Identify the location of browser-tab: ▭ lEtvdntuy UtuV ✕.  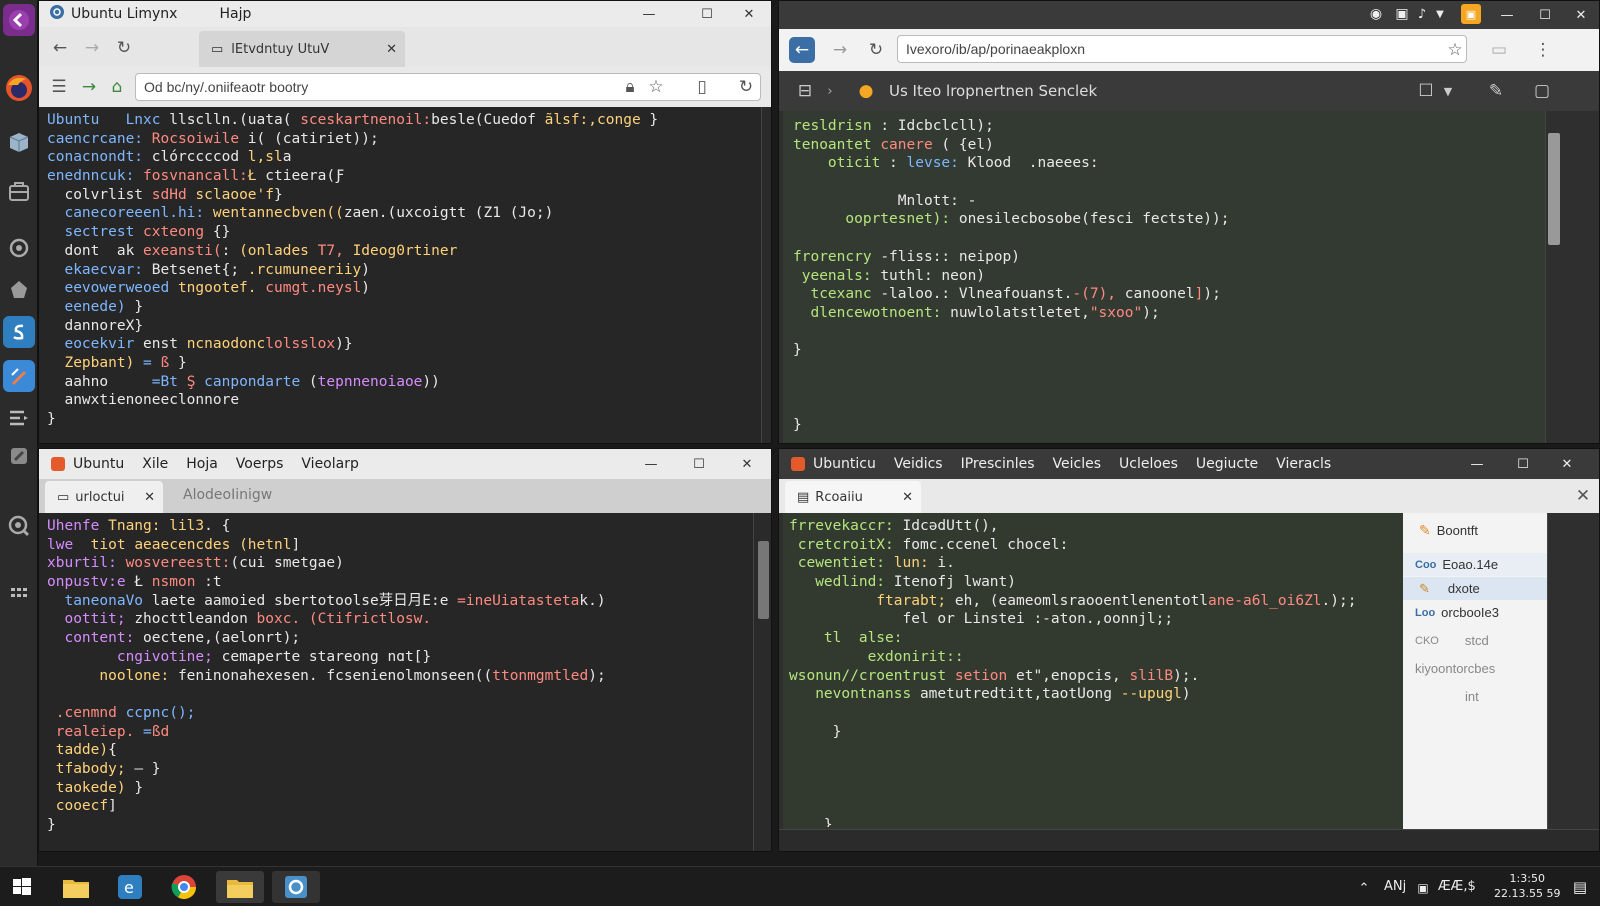
(302, 49).